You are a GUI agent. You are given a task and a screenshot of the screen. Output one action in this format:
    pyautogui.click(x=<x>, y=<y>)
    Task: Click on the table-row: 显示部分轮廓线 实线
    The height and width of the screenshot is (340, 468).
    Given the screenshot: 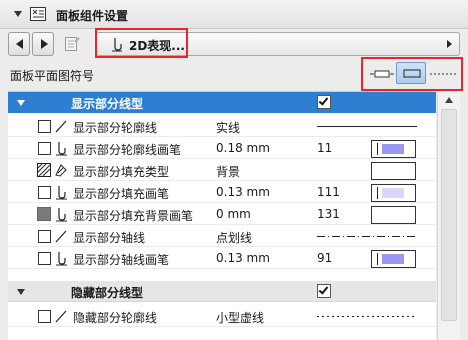 What is the action you would take?
    pyautogui.click(x=222, y=126)
    